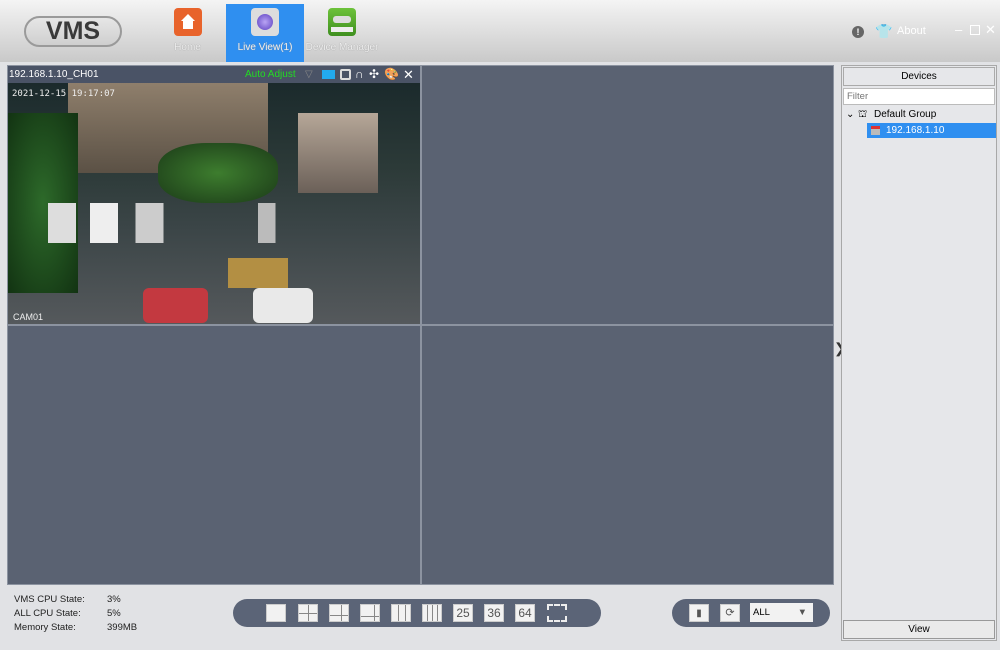  Describe the element at coordinates (730, 613) in the screenshot. I see `cycle-icon: ⟳` at that location.